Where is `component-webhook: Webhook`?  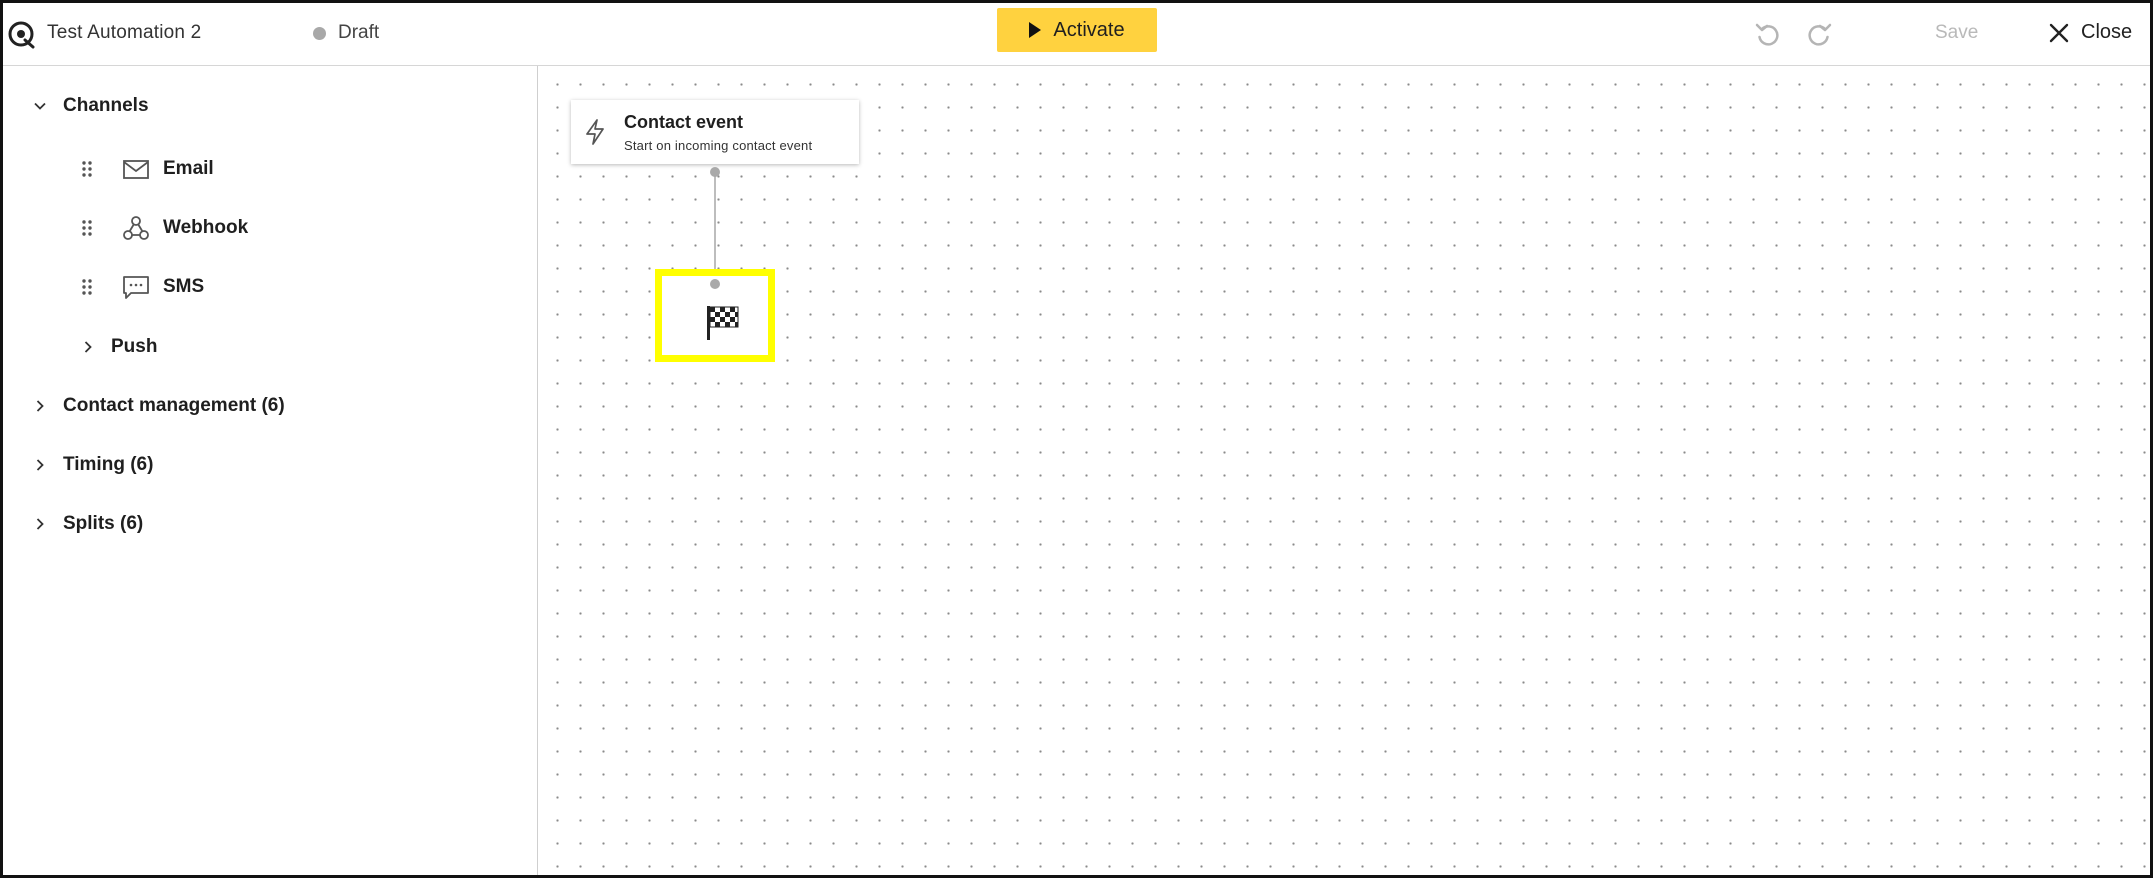 component-webhook: Webhook is located at coordinates (164, 228).